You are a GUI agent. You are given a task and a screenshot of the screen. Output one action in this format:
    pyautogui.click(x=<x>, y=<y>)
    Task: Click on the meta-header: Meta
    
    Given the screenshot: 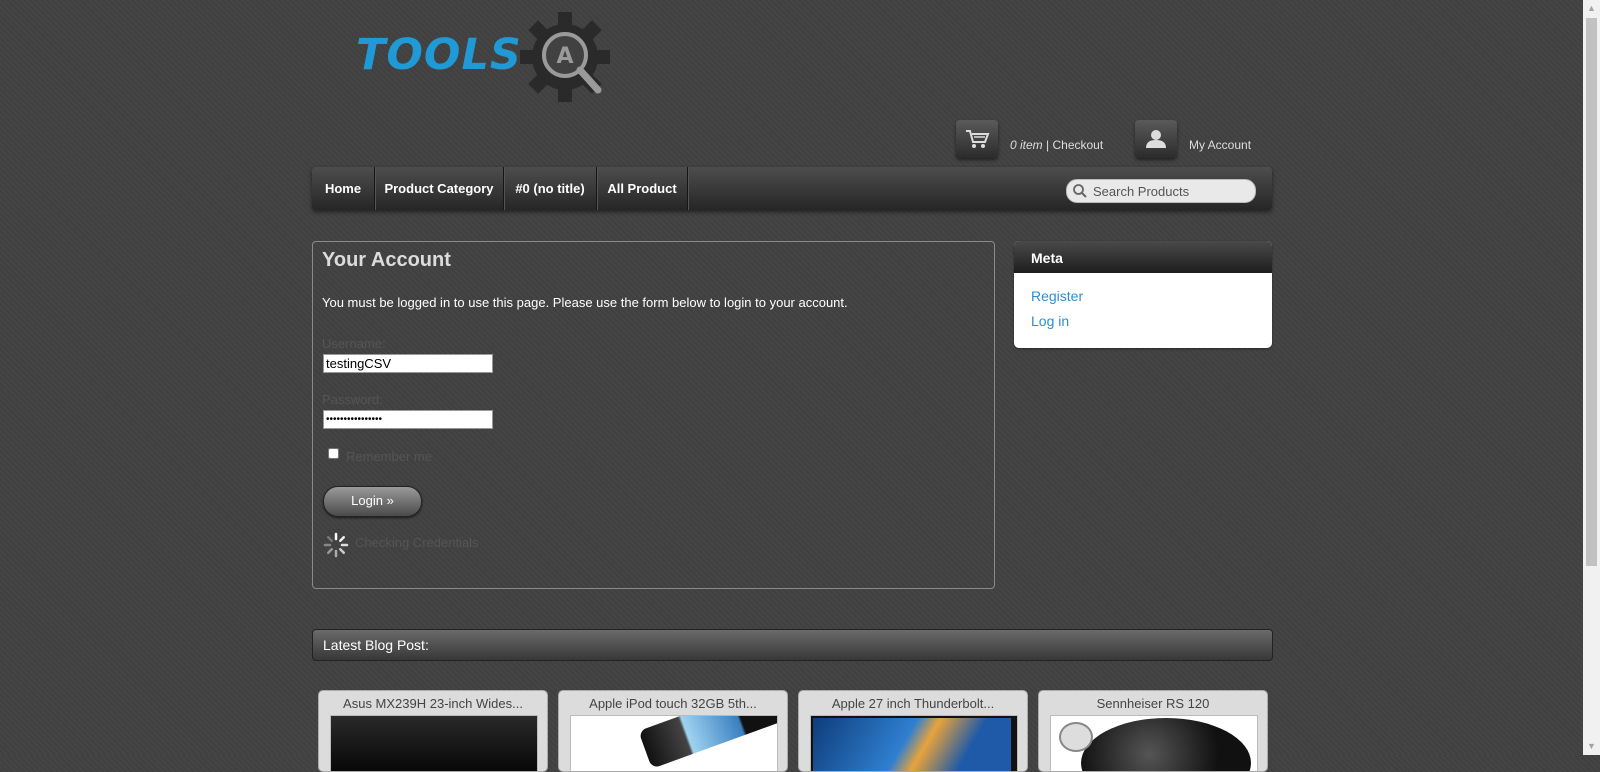 What is the action you would take?
    pyautogui.click(x=1143, y=257)
    